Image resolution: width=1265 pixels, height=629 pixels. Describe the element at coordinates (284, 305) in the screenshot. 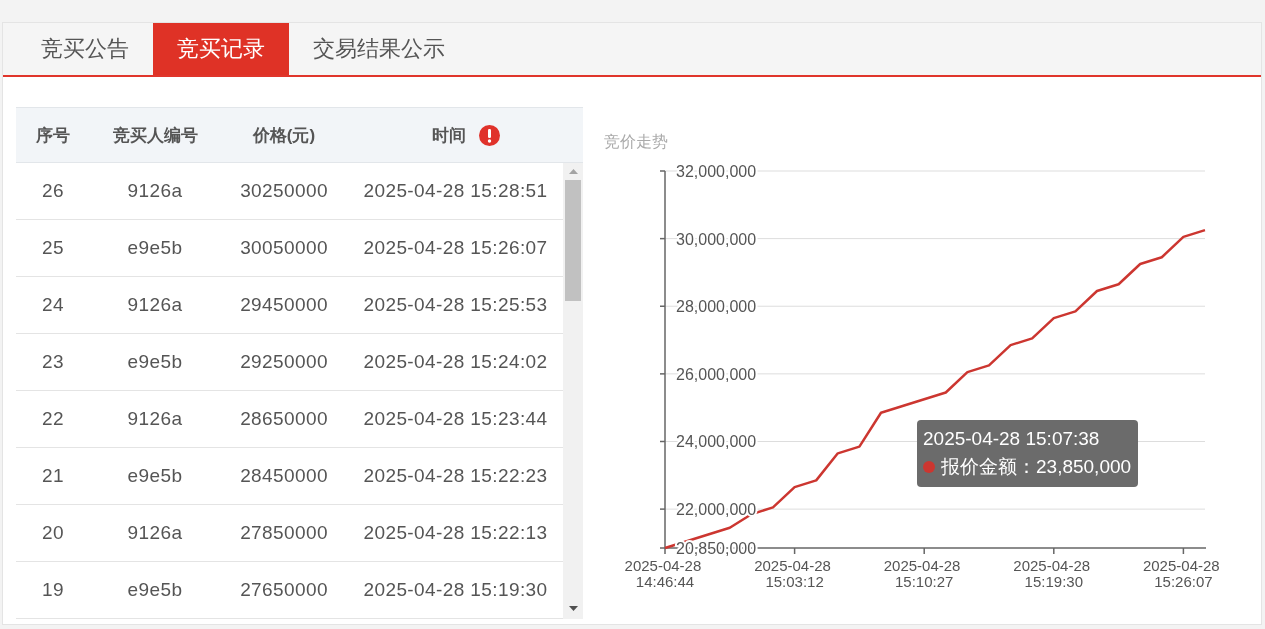

I see `table-cell-text: 29450000` at that location.